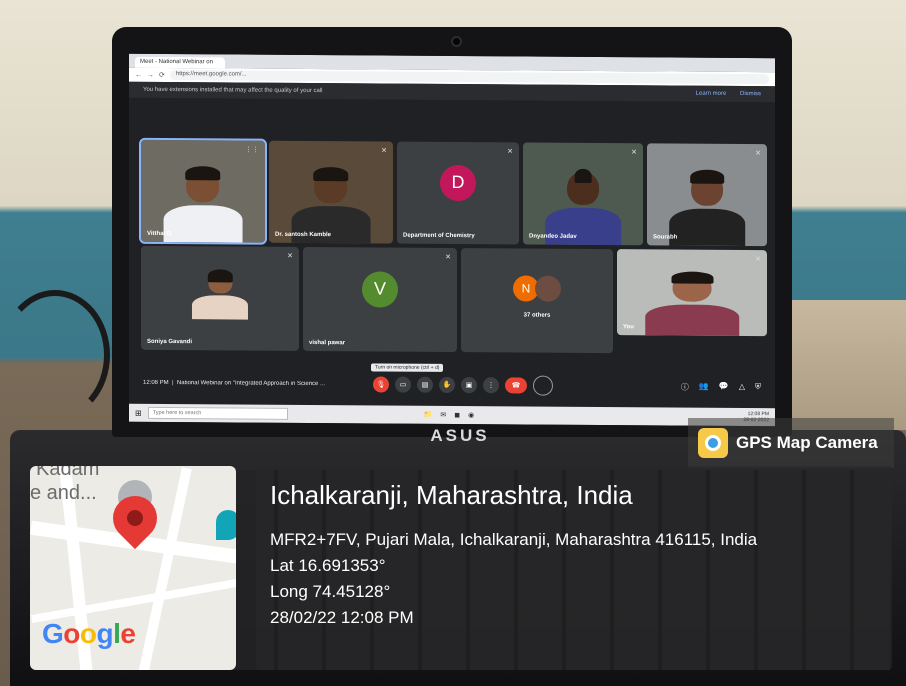 The image size is (906, 686). What do you see at coordinates (685, 386) in the screenshot?
I see `info-icon: ⓘ` at bounding box center [685, 386].